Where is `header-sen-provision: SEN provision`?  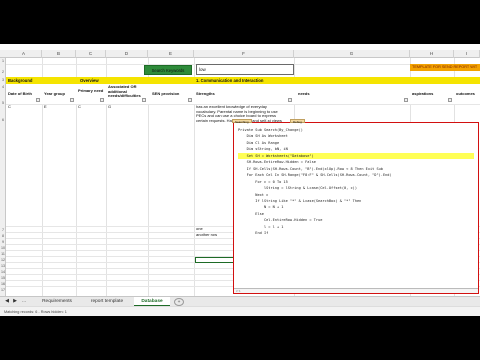 header-sen-provision: SEN provision is located at coordinates (166, 93).